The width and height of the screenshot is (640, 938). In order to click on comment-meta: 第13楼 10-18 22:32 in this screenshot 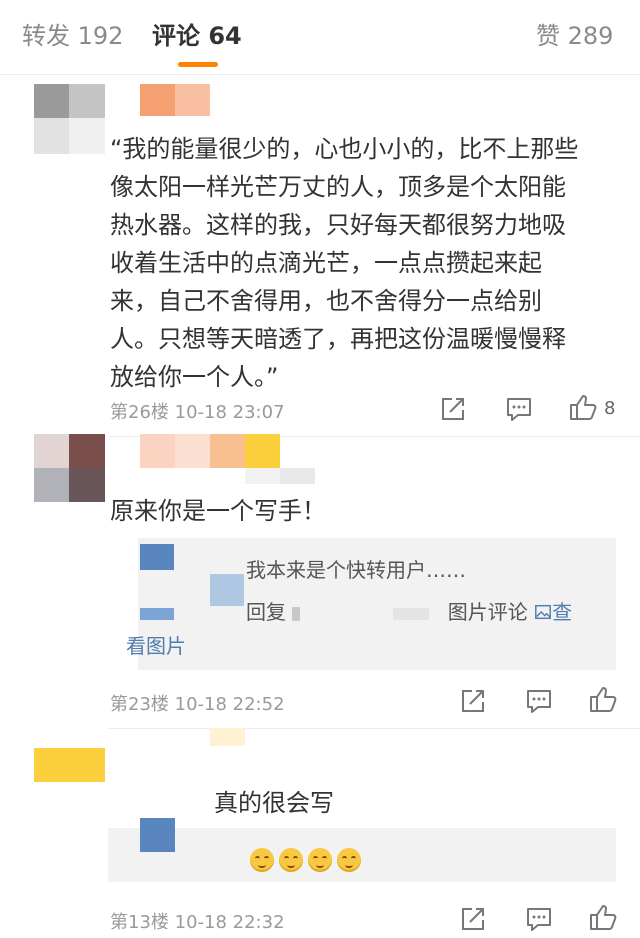, I will do `click(197, 922)`.